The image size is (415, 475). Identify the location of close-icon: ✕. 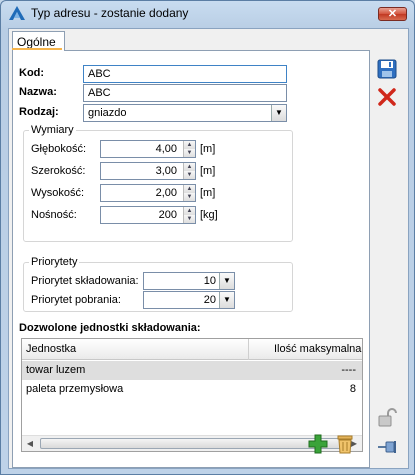
(392, 14).